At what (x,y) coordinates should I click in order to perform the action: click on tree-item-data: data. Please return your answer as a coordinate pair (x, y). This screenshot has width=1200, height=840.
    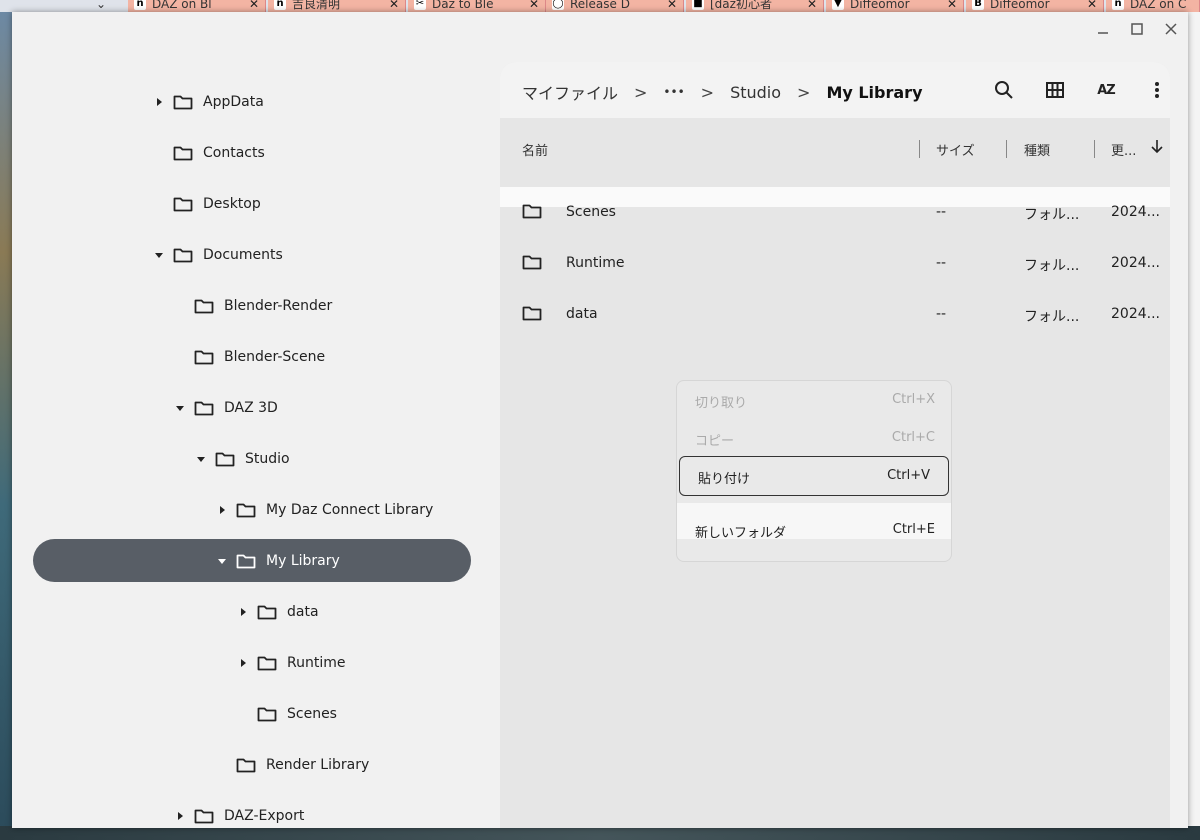
    Looking at the image, I should click on (278, 611).